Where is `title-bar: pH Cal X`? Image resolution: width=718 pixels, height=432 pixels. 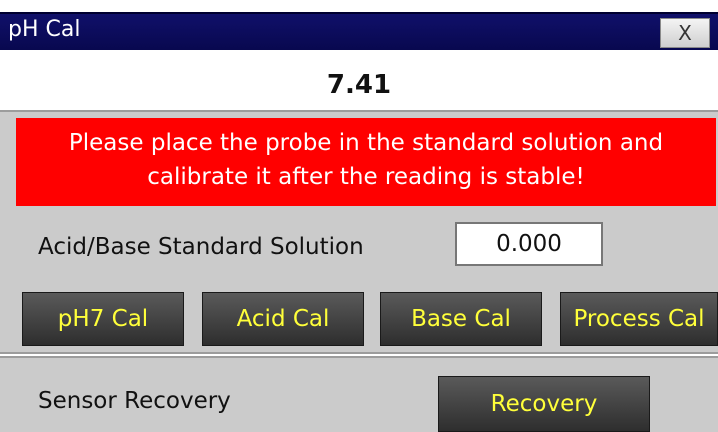
title-bar: pH Cal X is located at coordinates (359, 25).